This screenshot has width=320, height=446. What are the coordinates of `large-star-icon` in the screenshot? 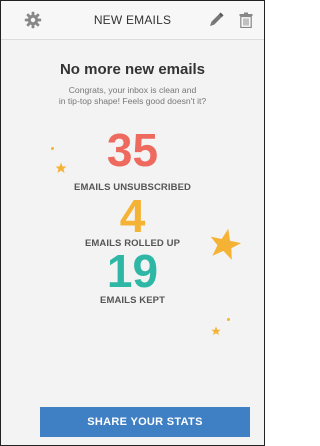 It's located at (225, 246).